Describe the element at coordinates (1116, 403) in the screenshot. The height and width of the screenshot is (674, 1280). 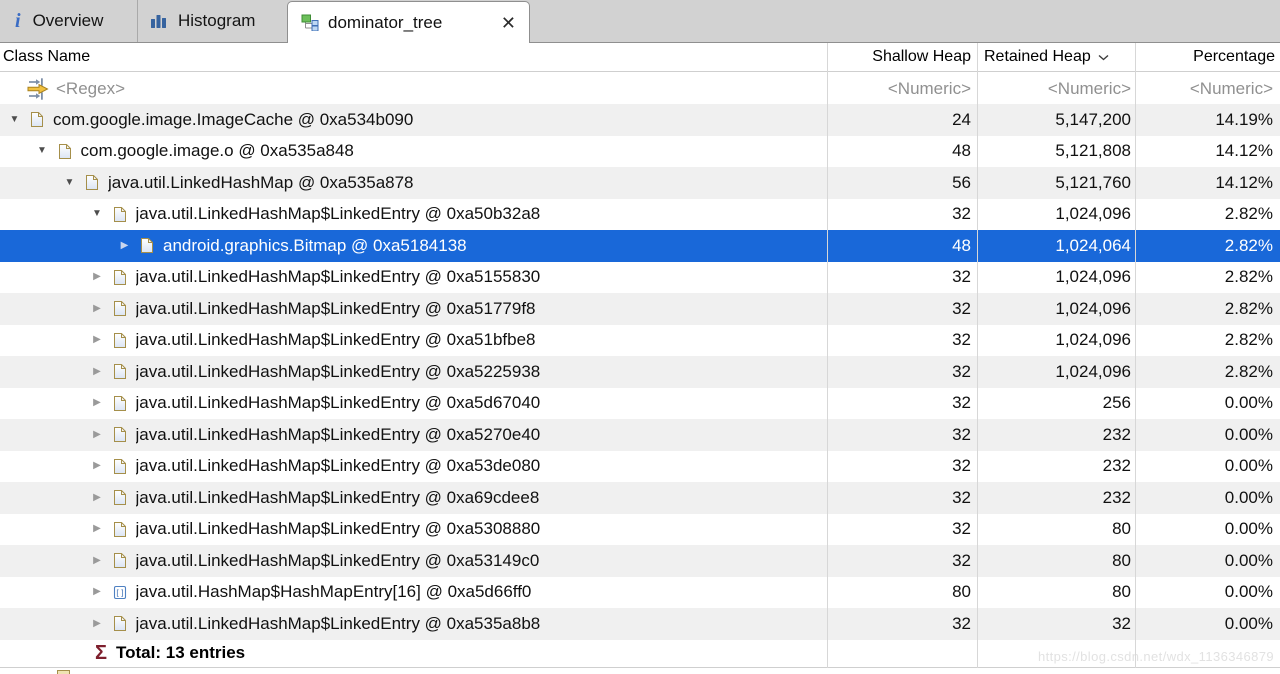
I see `retained-heap-value: 256` at that location.